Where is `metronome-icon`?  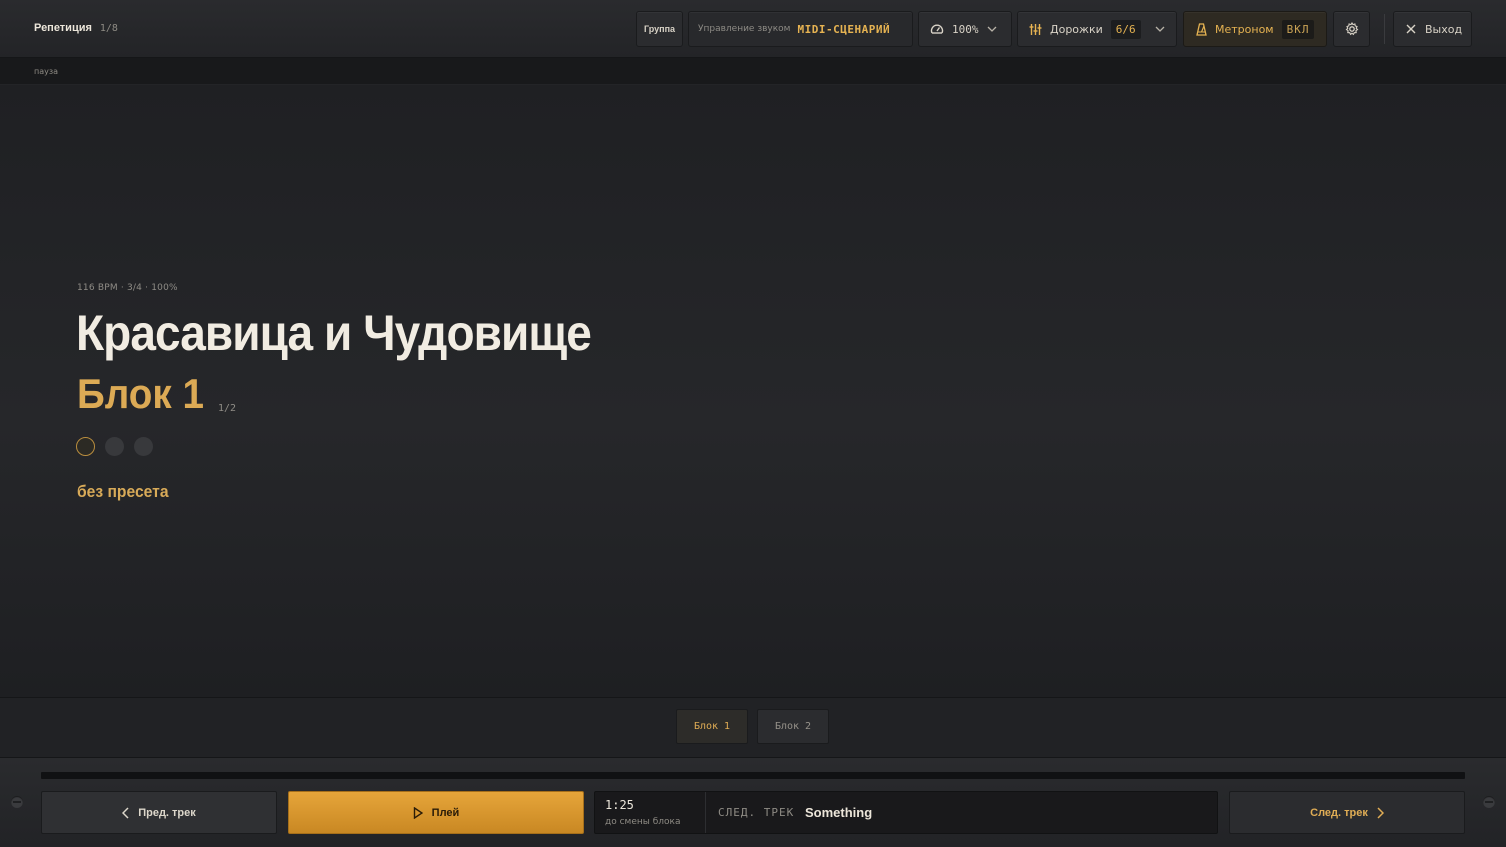
metronome-icon is located at coordinates (1201, 29).